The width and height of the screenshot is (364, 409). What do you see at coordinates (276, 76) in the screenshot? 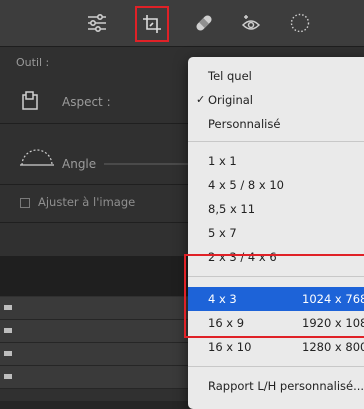
I see `menu-item-as-shot: Tel quel` at bounding box center [276, 76].